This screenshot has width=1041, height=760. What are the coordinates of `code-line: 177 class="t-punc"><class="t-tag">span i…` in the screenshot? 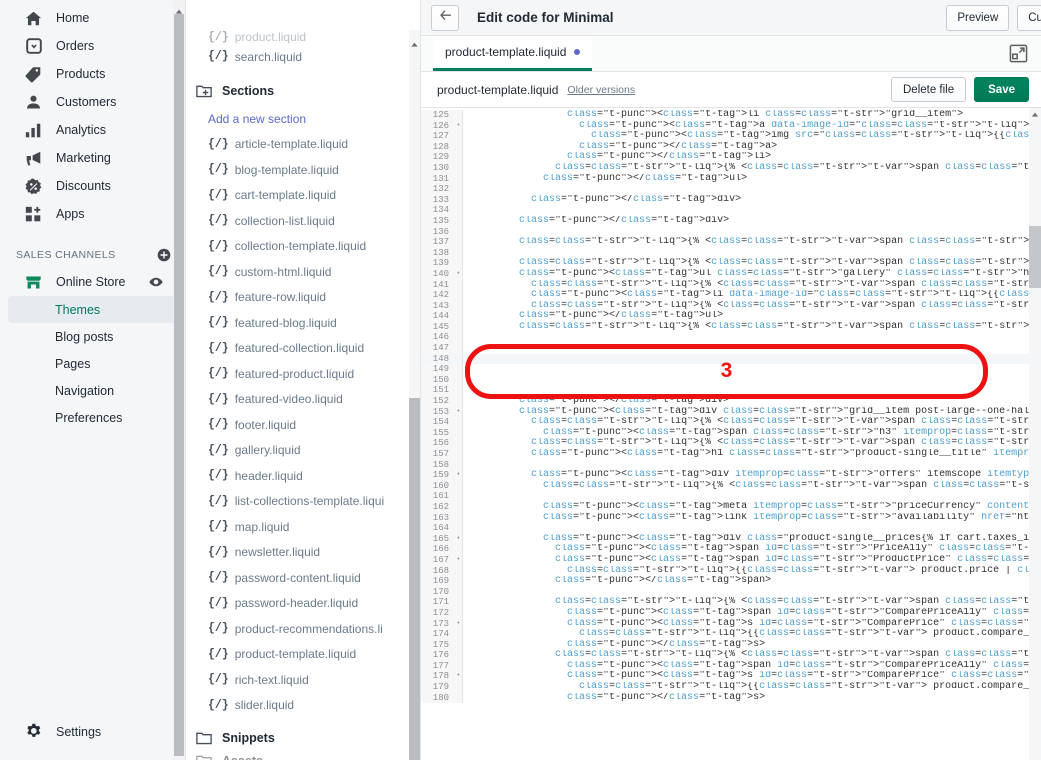 It's located at (731, 666).